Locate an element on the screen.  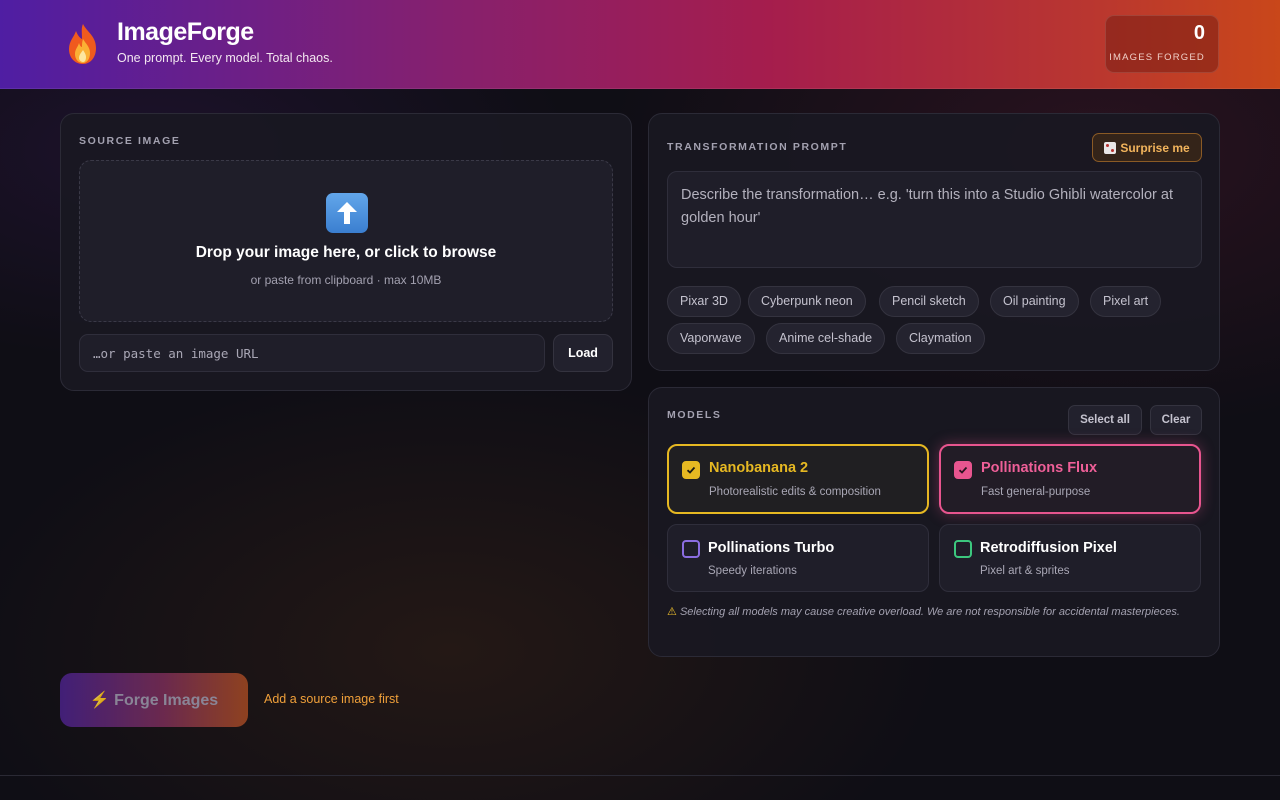
surprise-me-button: Surprise me is located at coordinates (1147, 147).